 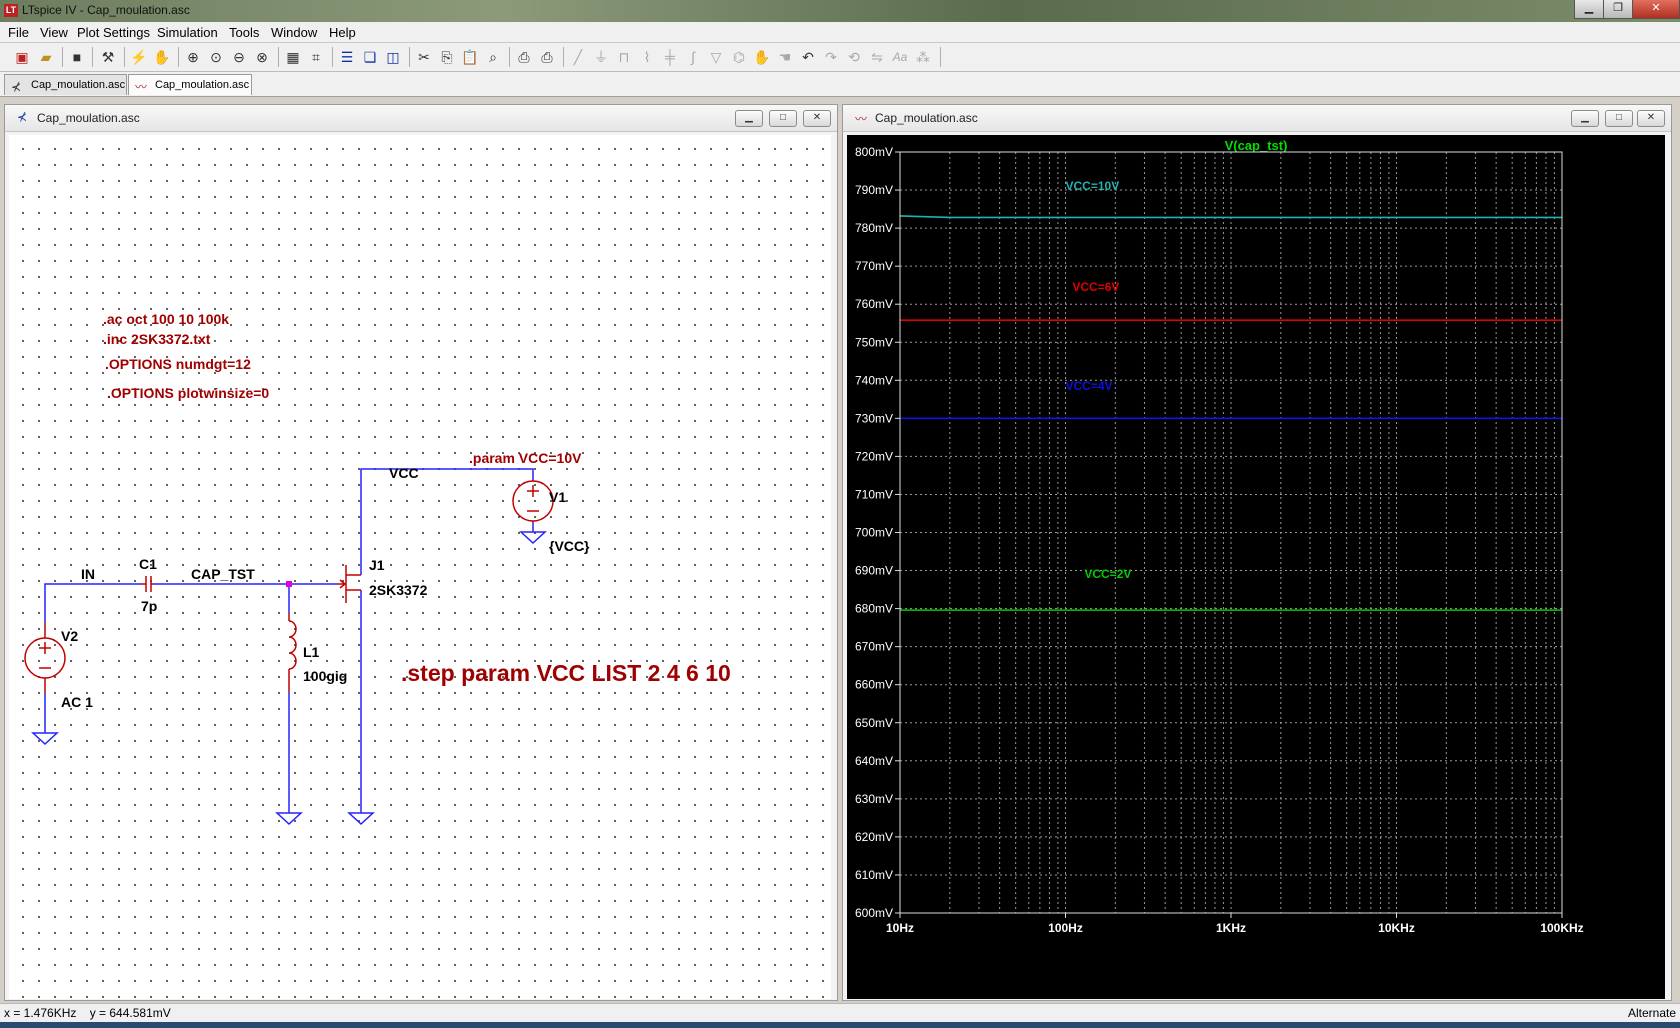 What do you see at coordinates (239, 57) in the screenshot?
I see `zoom-out-icon: ⊖` at bounding box center [239, 57].